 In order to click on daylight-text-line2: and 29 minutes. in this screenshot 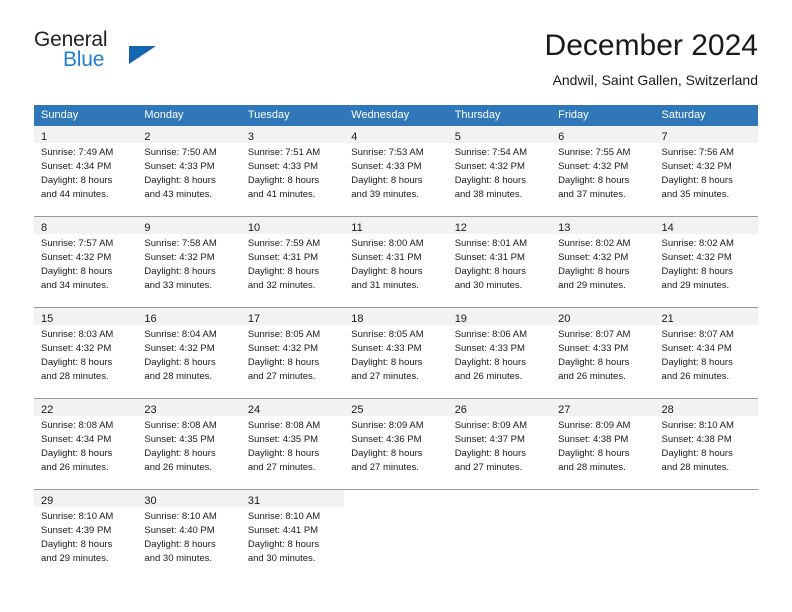, I will do `click(695, 285)`.